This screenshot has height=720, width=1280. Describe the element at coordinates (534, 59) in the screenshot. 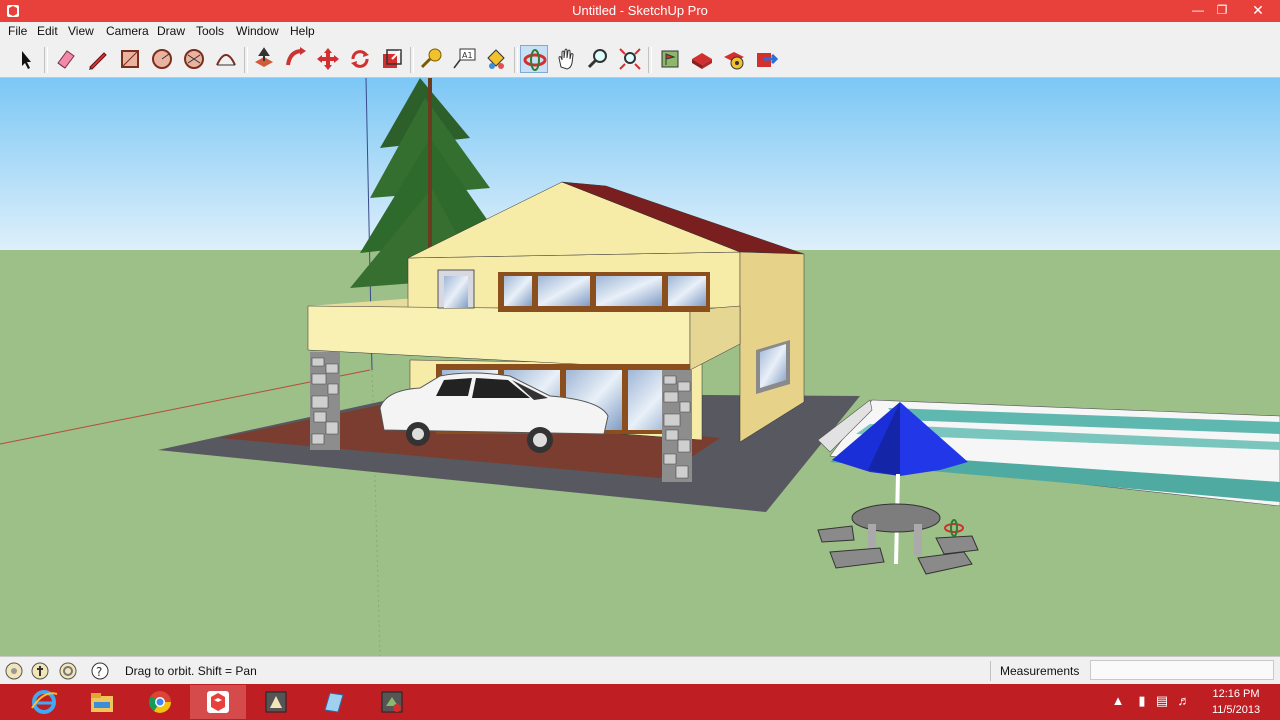

I see `orbit-icon` at that location.